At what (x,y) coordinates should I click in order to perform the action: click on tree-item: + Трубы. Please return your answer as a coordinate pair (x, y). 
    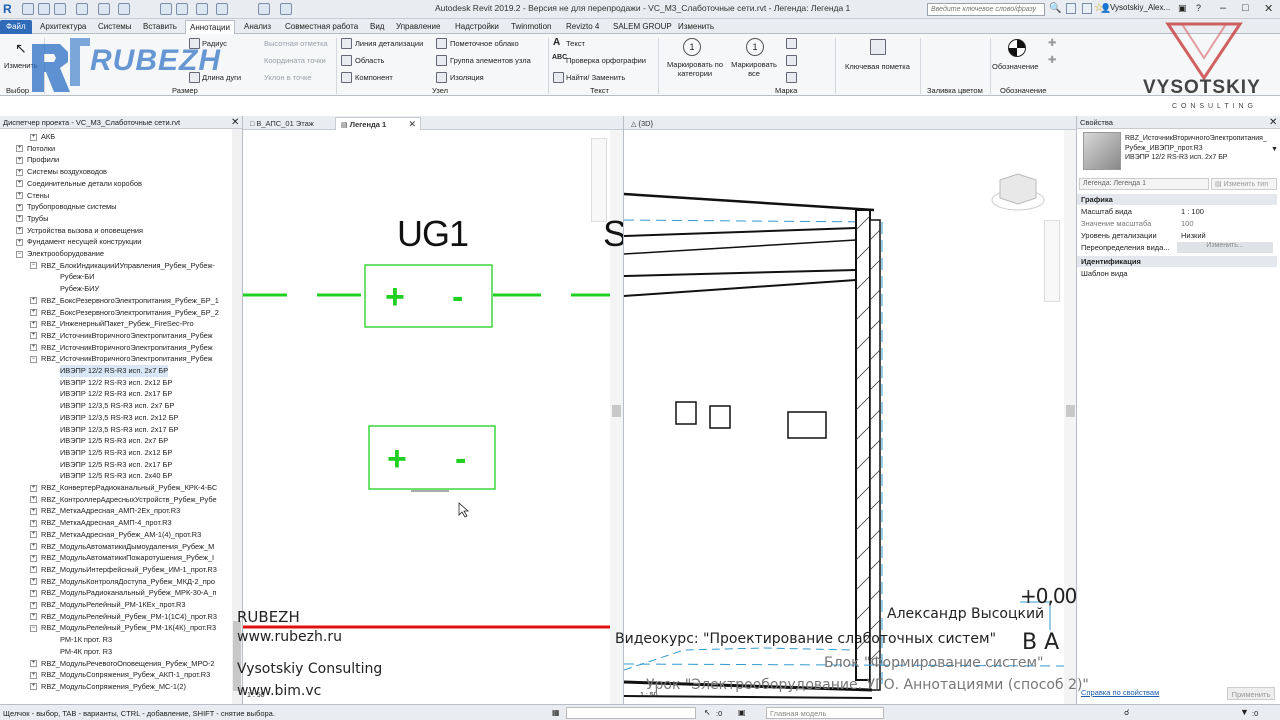
    Looking at the image, I should click on (32, 219).